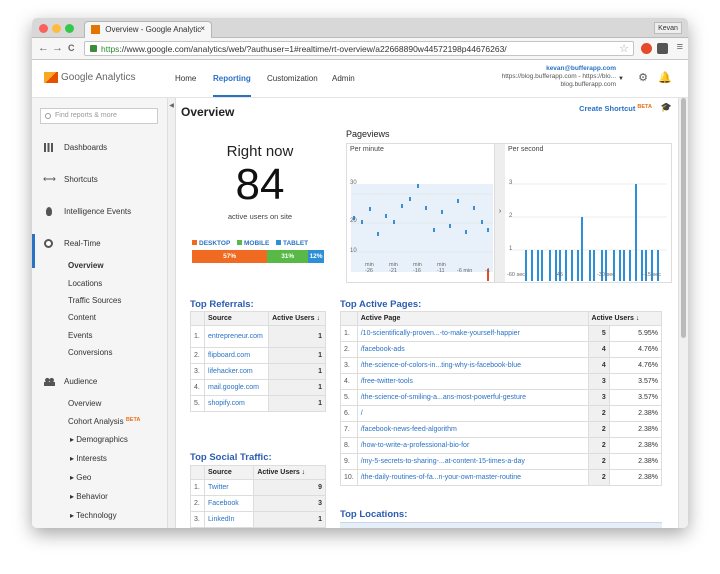  I want to click on mobile-segment: 31%, so click(288, 256).